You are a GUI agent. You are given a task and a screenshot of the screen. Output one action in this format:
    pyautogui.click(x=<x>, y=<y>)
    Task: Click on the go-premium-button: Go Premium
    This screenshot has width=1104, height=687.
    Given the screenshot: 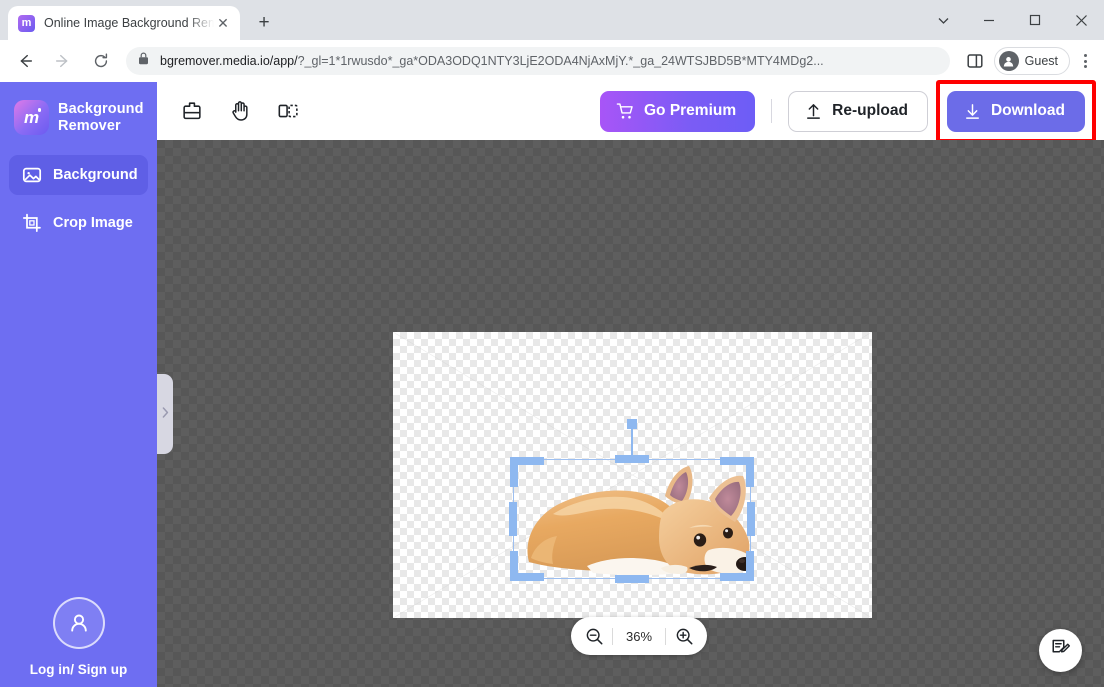 What is the action you would take?
    pyautogui.click(x=677, y=111)
    